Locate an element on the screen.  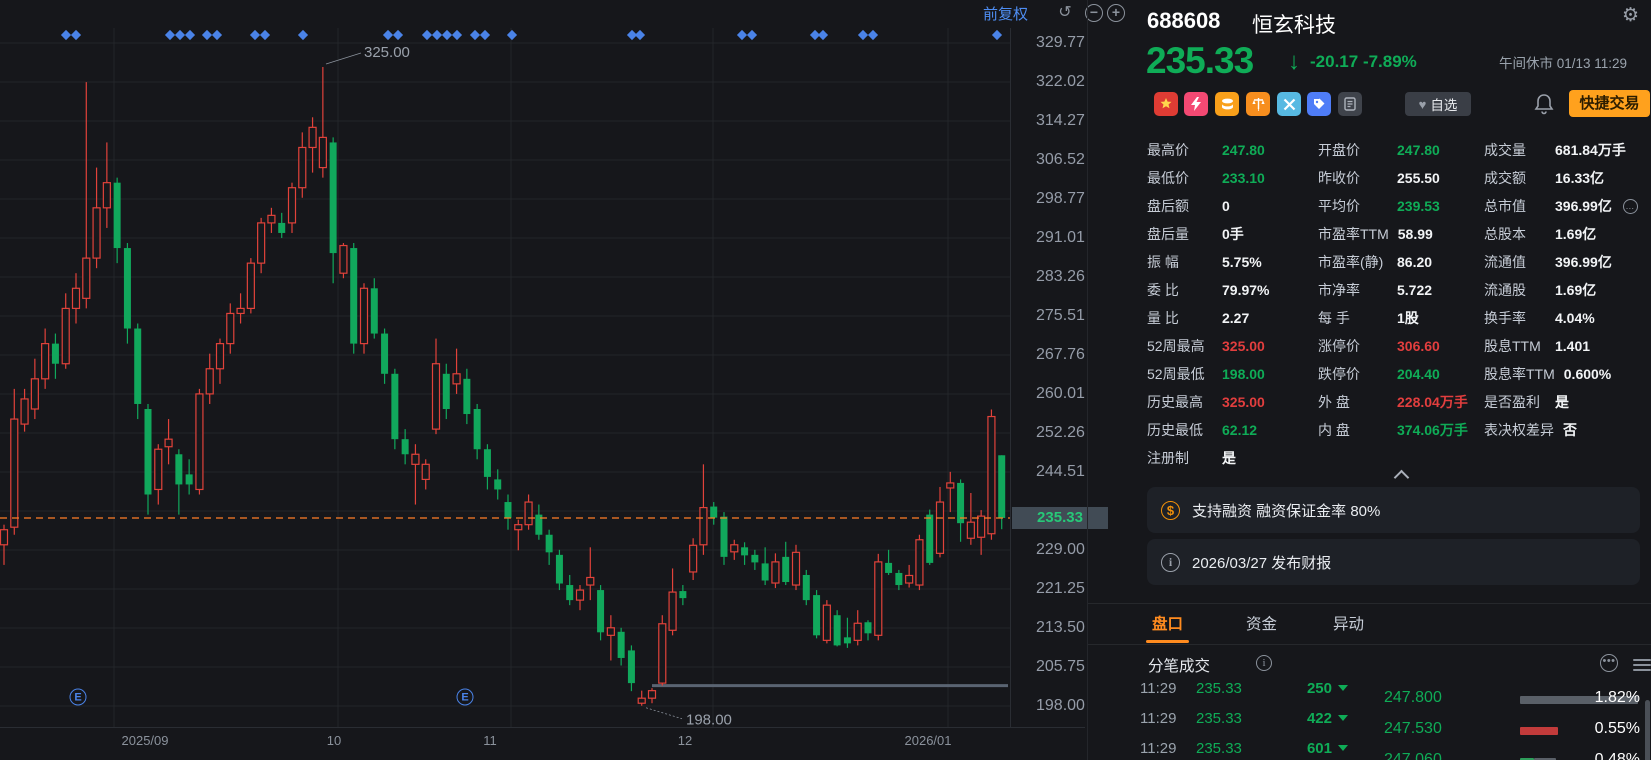
axis-tick-label: 283.26 is located at coordinates (1060, 276).